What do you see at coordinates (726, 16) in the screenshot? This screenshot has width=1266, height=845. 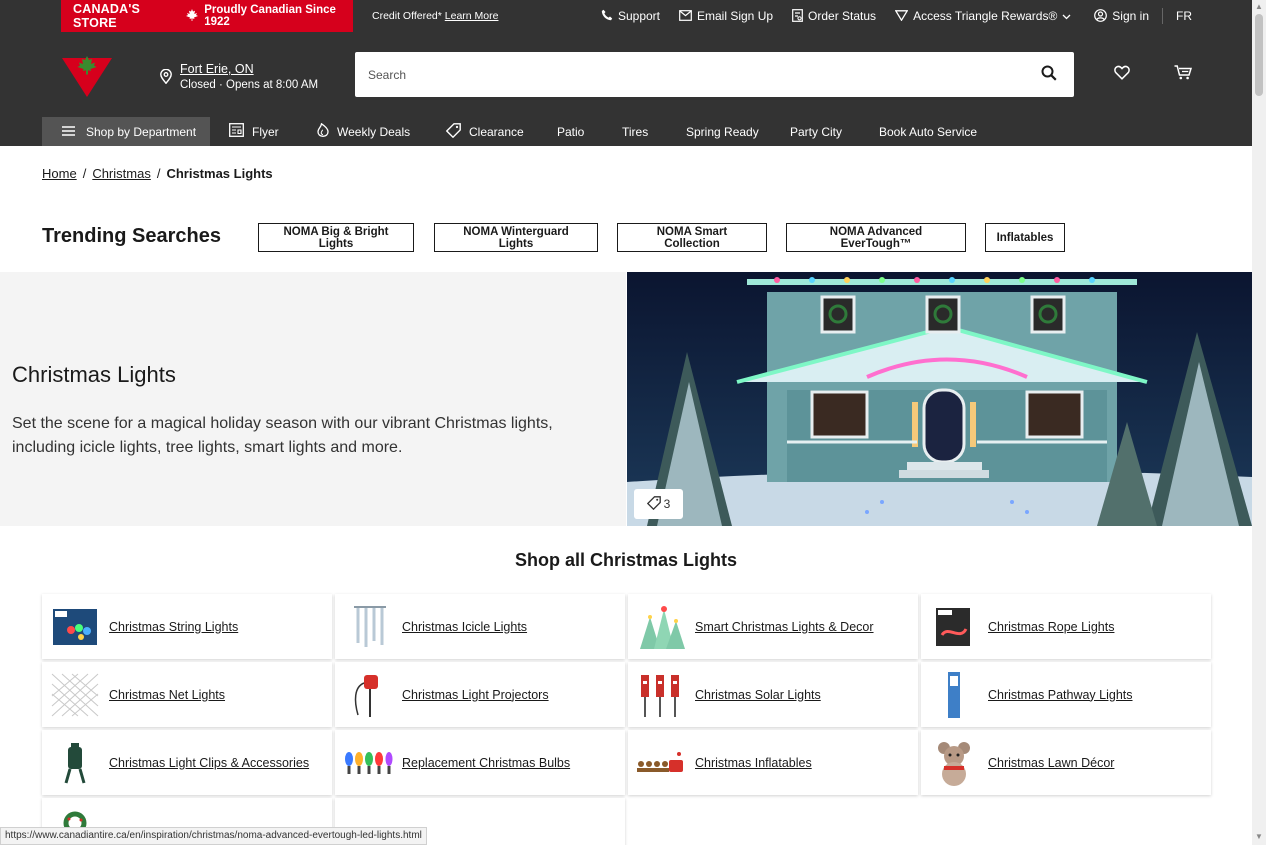 I see `email-signup-link: Email Sign Up` at bounding box center [726, 16].